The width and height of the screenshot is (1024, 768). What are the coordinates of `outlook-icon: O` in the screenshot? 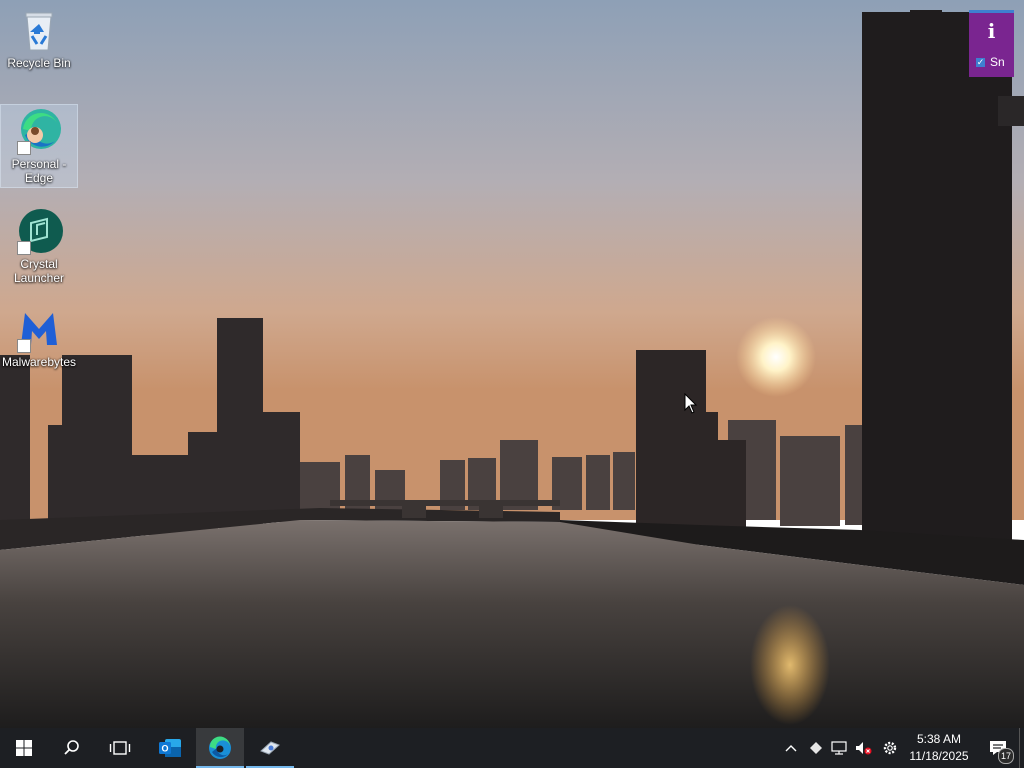 It's located at (170, 748).